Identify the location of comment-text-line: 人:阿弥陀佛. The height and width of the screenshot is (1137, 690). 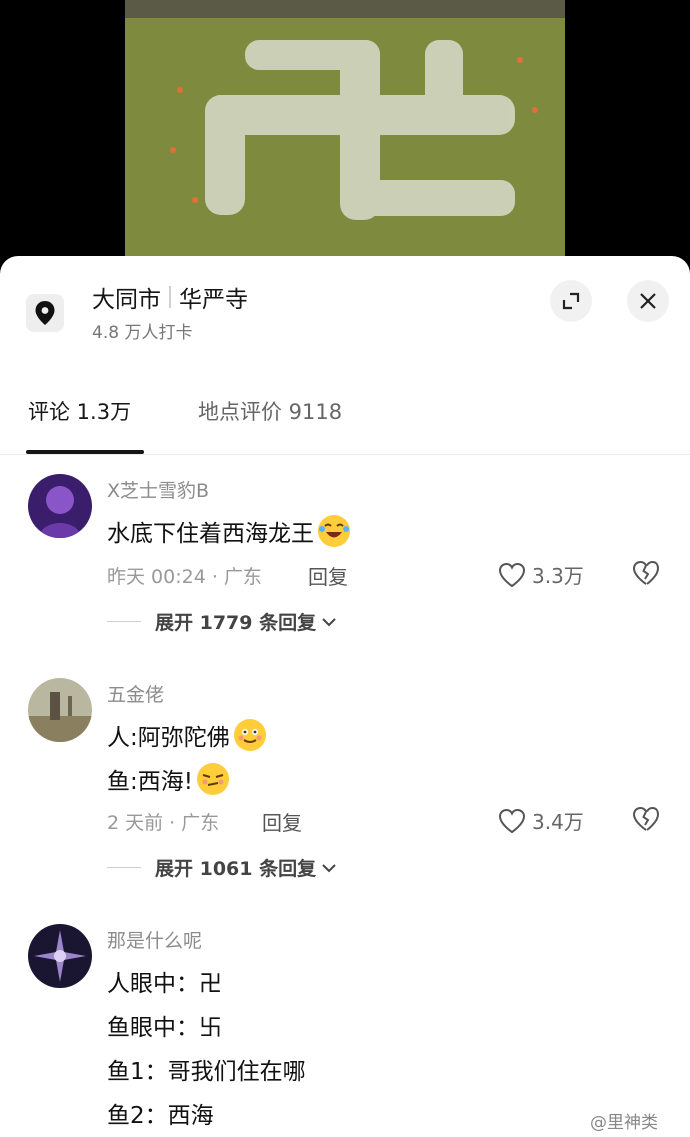
(186, 735).